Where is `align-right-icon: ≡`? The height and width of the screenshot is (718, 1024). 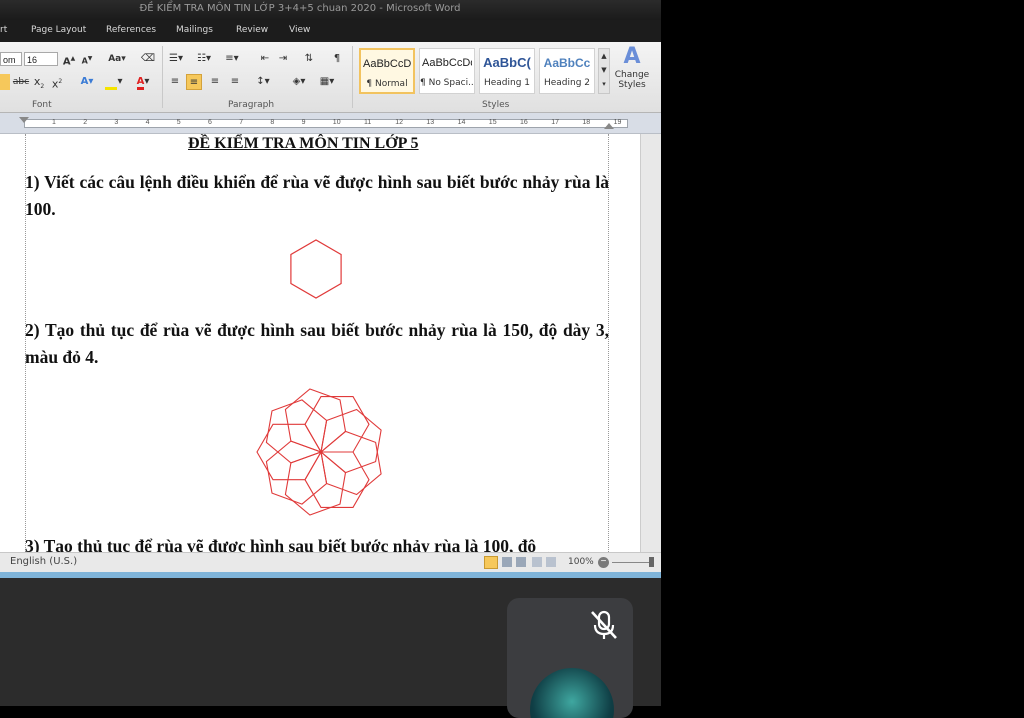
align-right-icon: ≡ is located at coordinates (215, 82).